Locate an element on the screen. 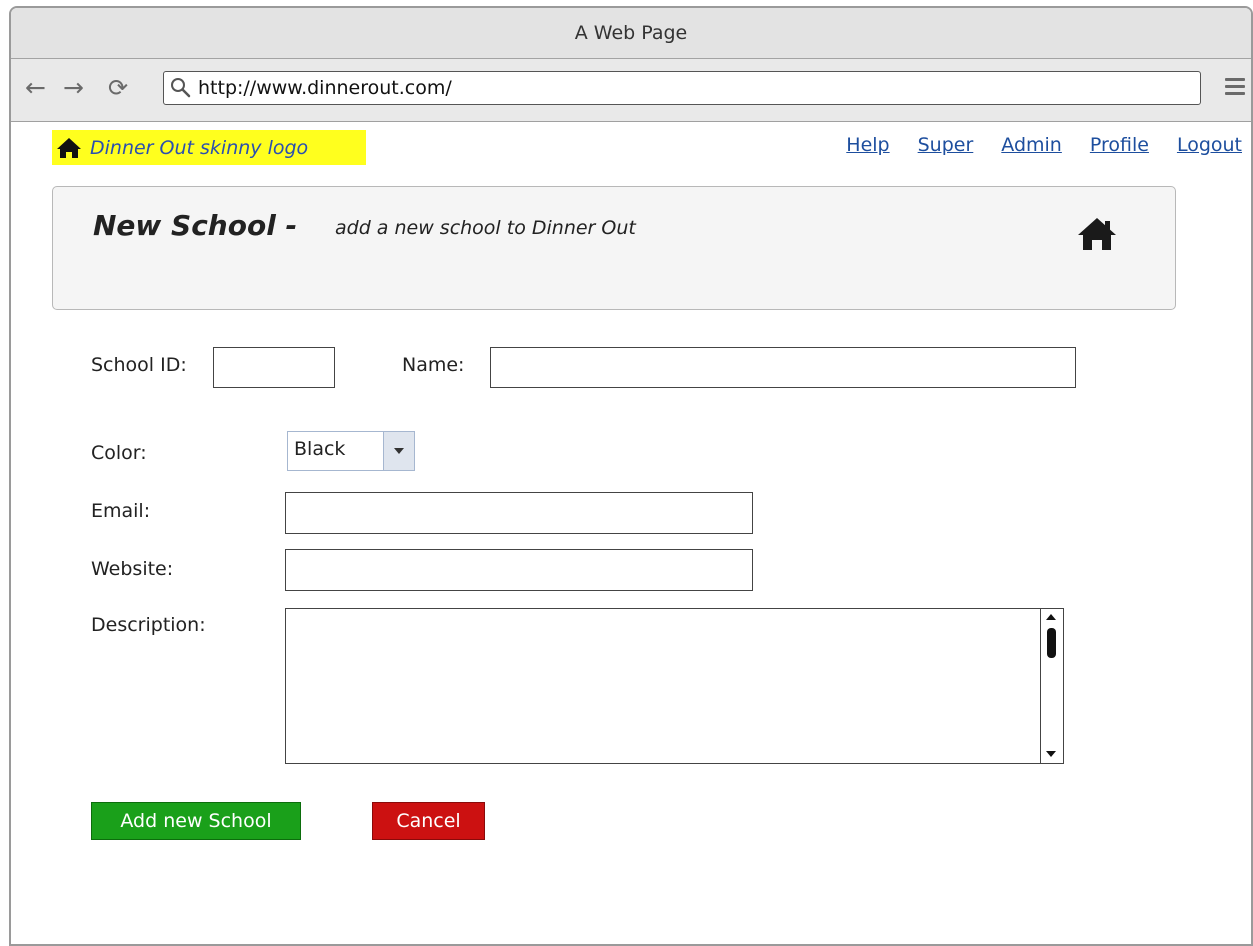 The width and height of the screenshot is (1253, 946). description-label: Description: is located at coordinates (148, 625).